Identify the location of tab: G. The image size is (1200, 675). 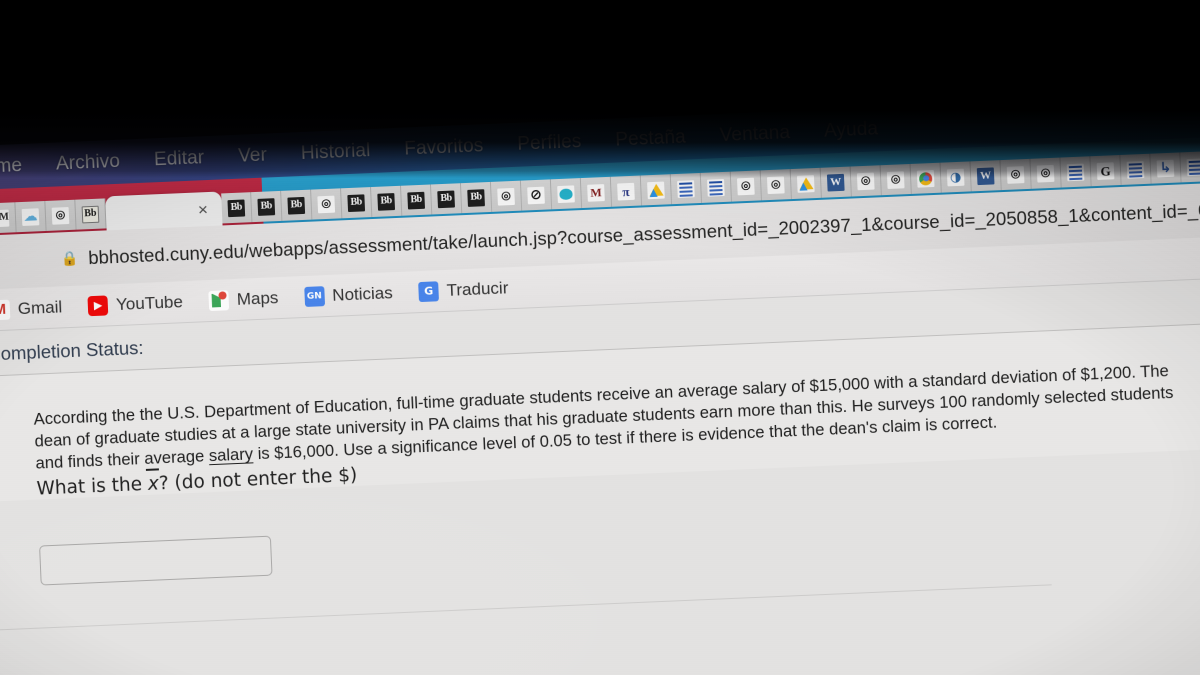
(1106, 170).